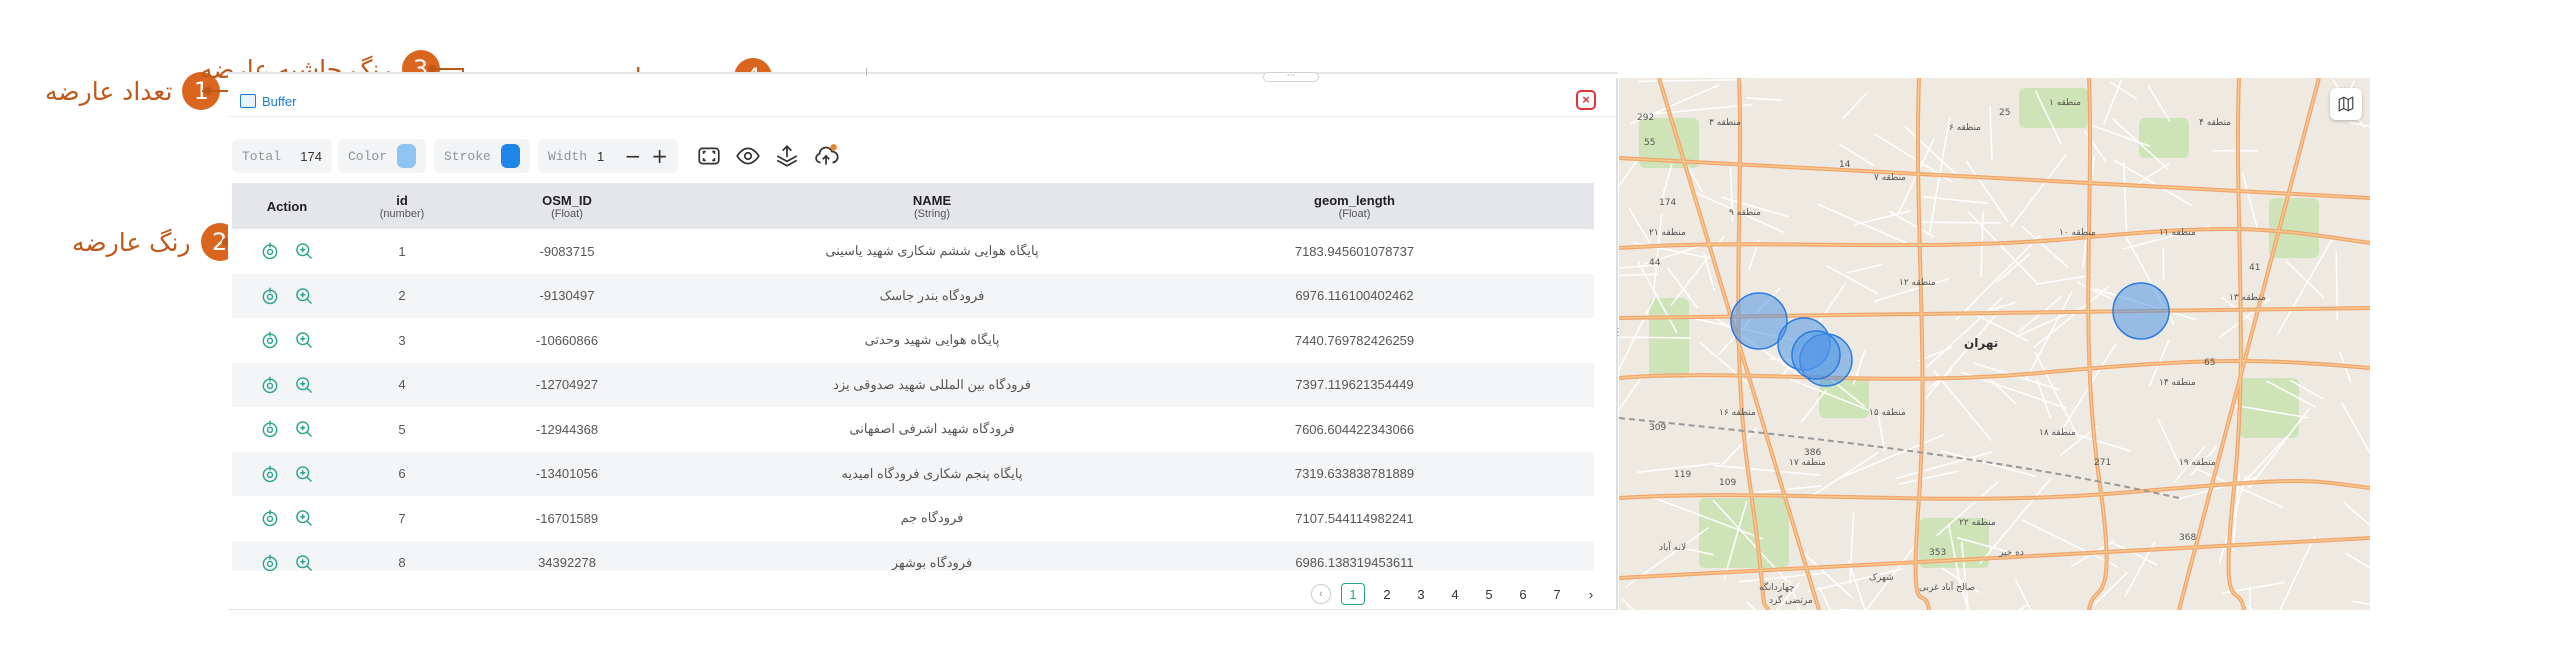 The image size is (2560, 671). Describe the element at coordinates (567, 296) in the screenshot. I see `cell-osm-id: -9130497` at that location.